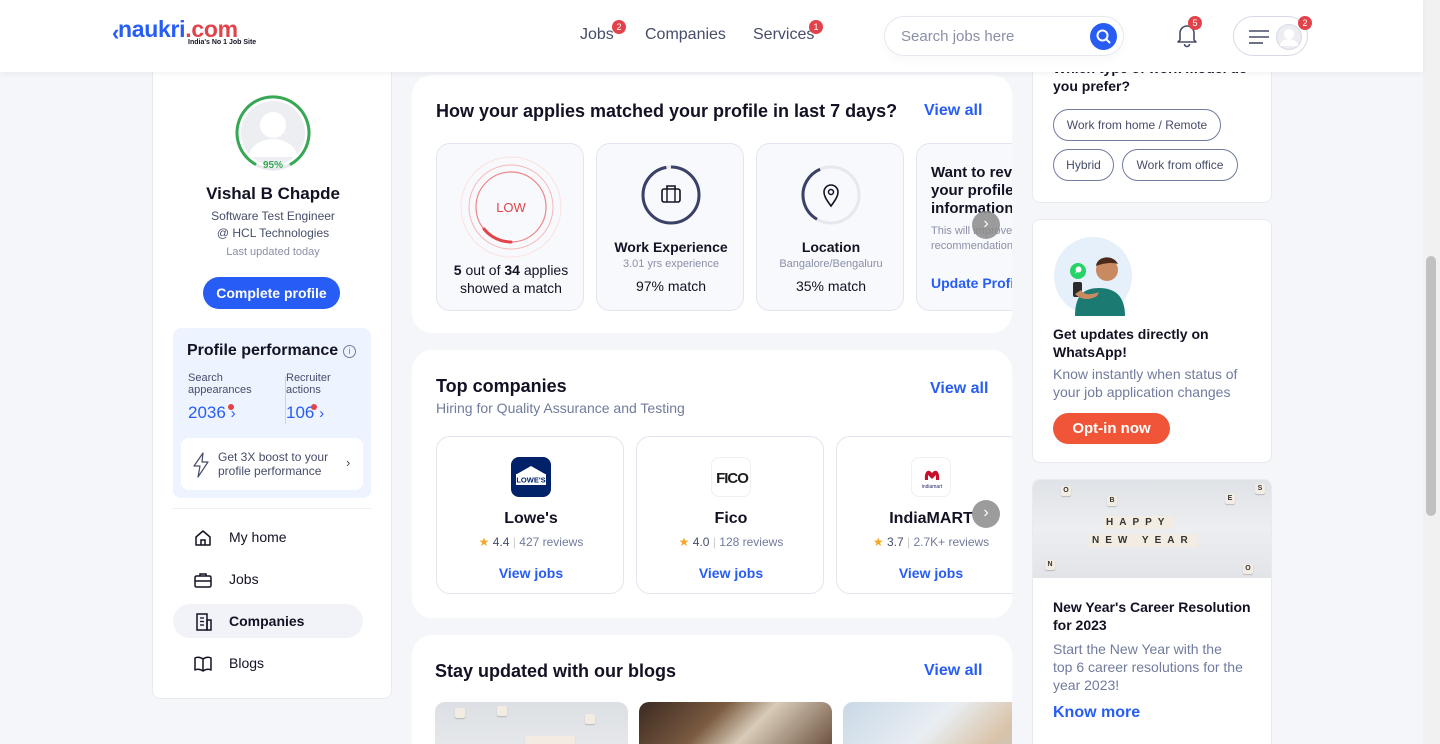 Image resolution: width=1440 pixels, height=744 pixels. I want to click on svg-text: LOWE'S, so click(530, 480).